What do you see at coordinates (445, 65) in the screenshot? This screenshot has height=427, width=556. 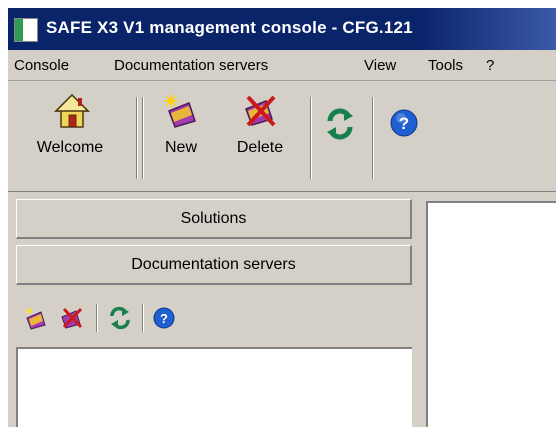 I see `menu-tools: Tools` at bounding box center [445, 65].